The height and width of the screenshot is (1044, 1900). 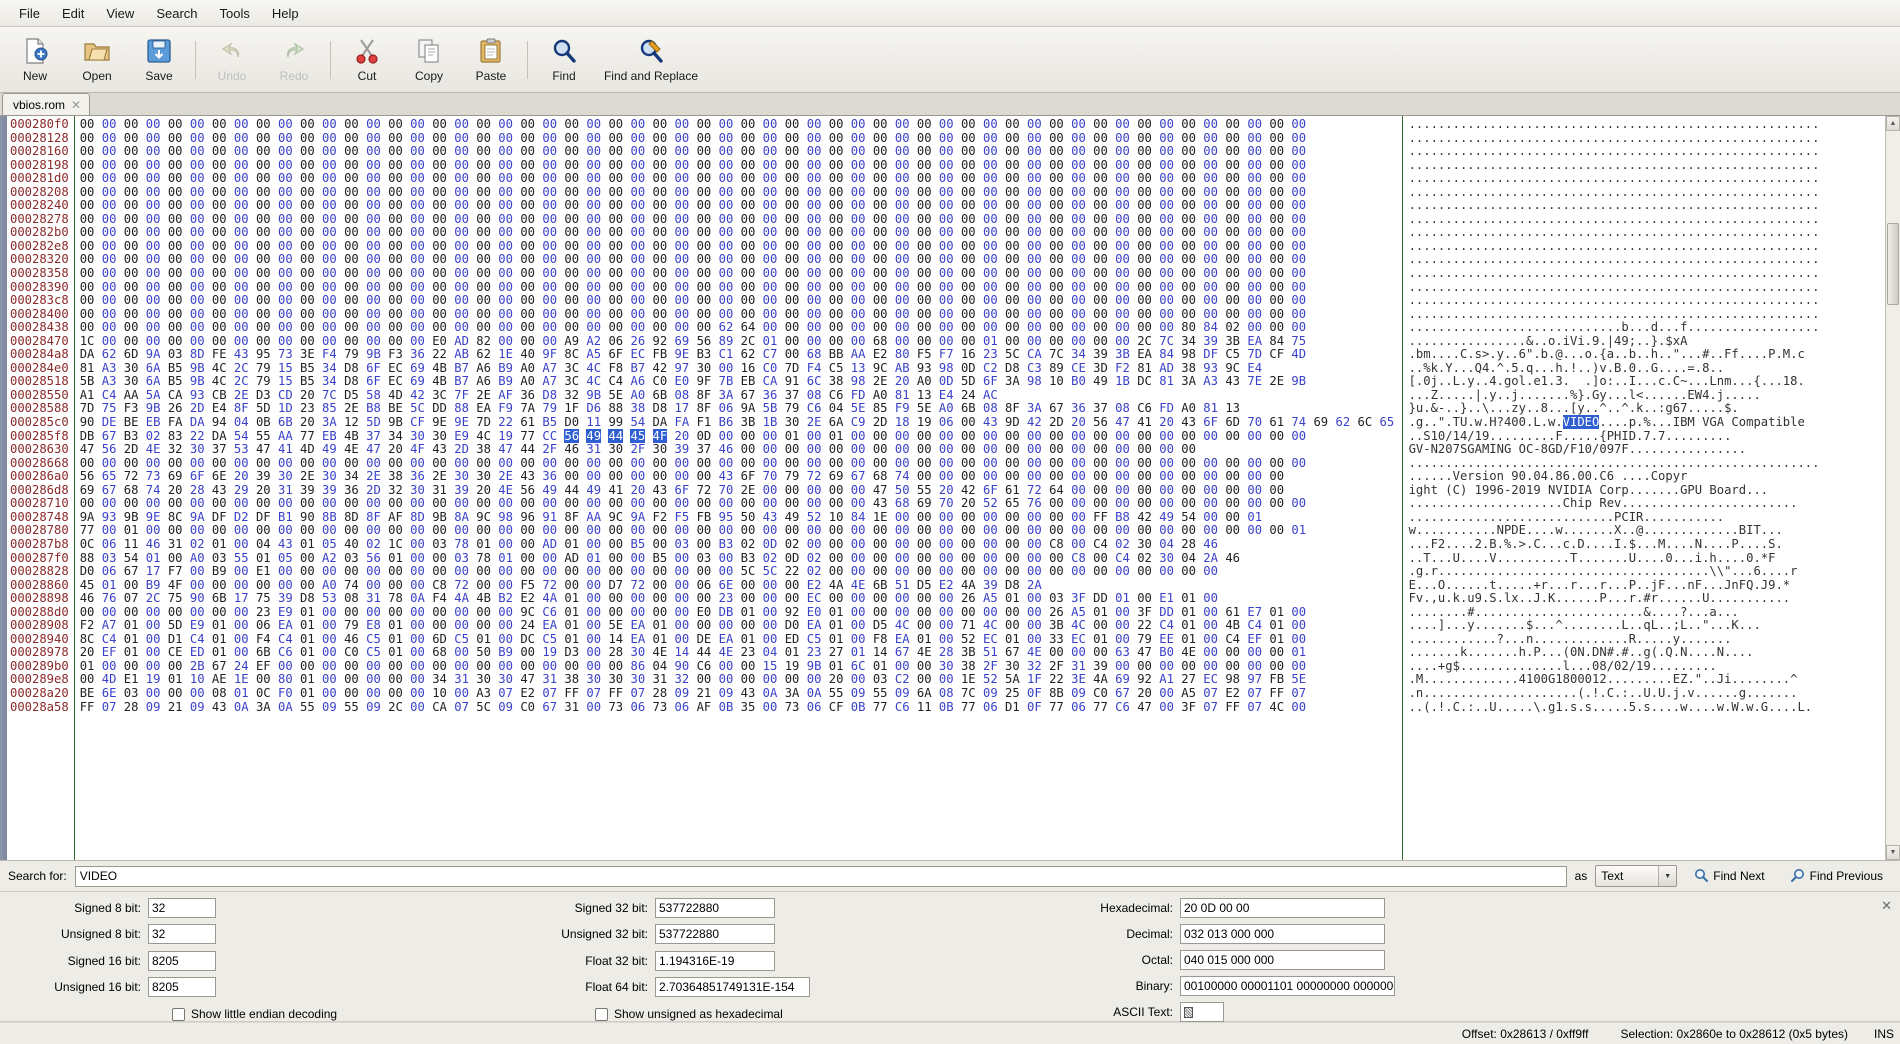 What do you see at coordinates (307, 707) in the screenshot?
I see `hex-byte: 55` at bounding box center [307, 707].